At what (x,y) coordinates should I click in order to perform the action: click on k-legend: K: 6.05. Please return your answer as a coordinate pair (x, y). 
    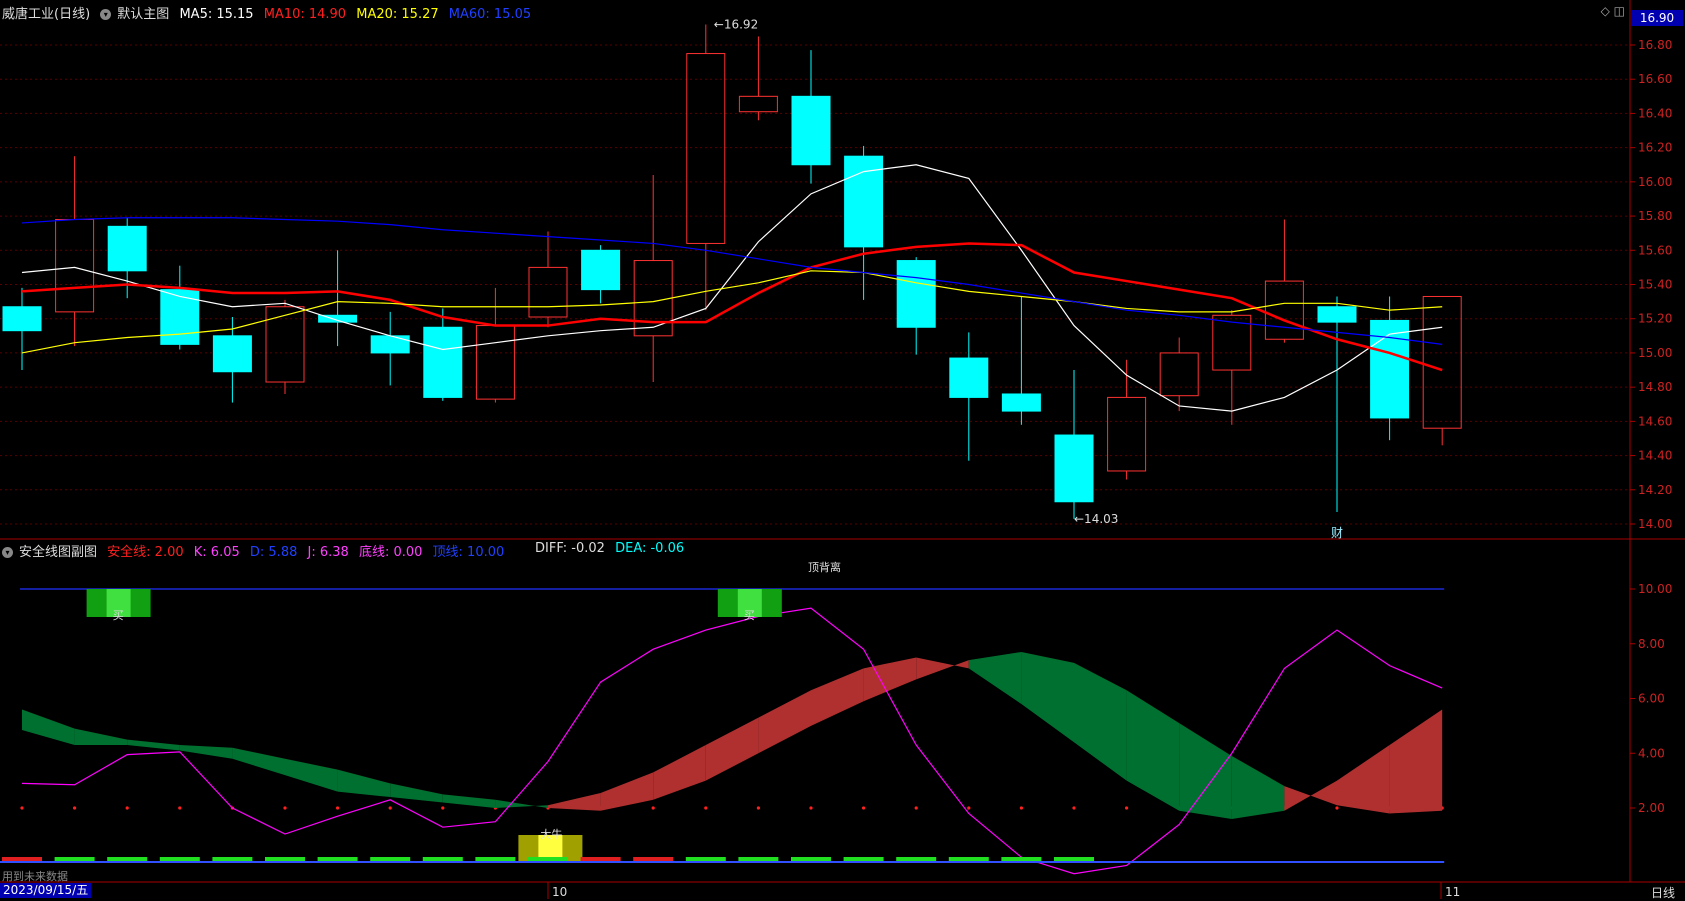
    Looking at the image, I should click on (216, 552).